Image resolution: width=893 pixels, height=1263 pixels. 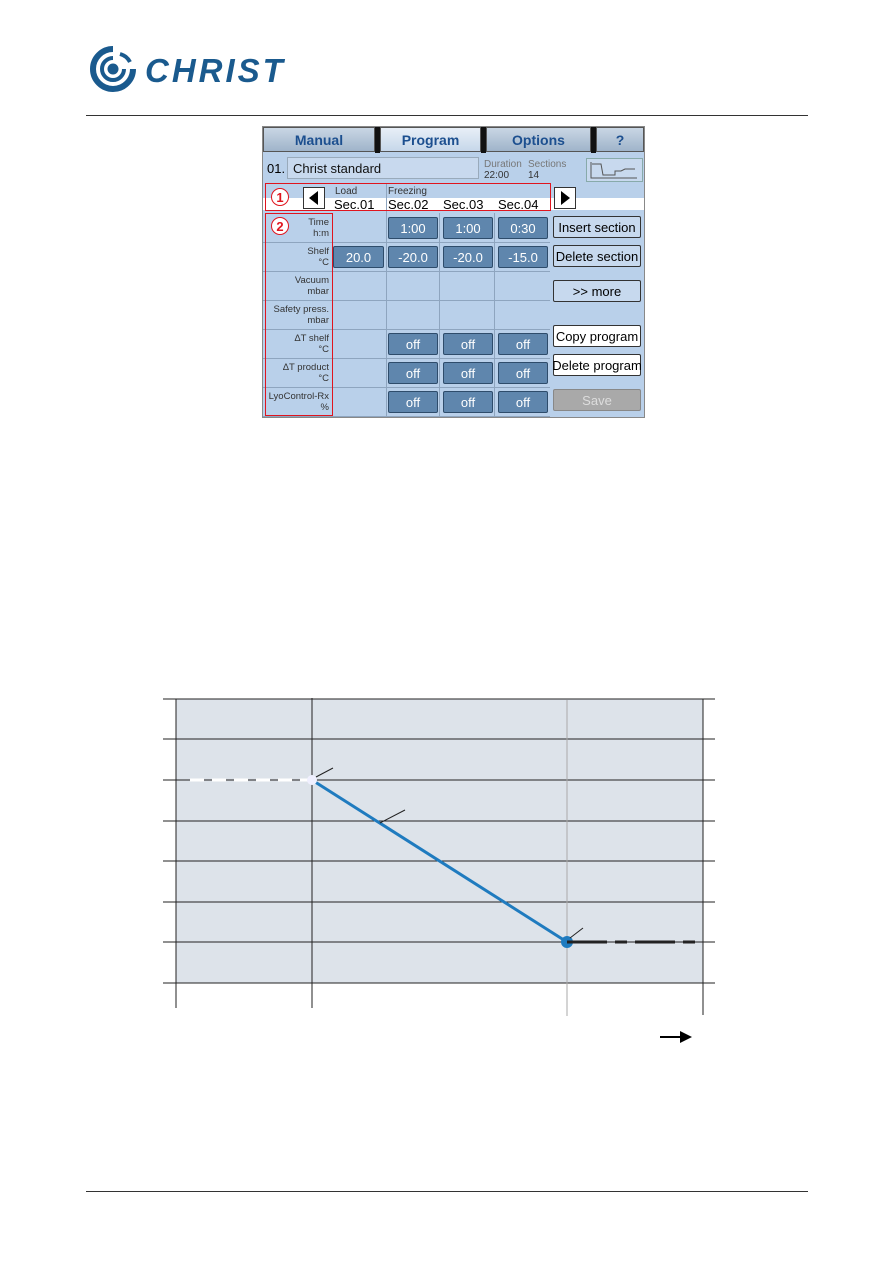 I want to click on header-divider, so click(x=447, y=115).